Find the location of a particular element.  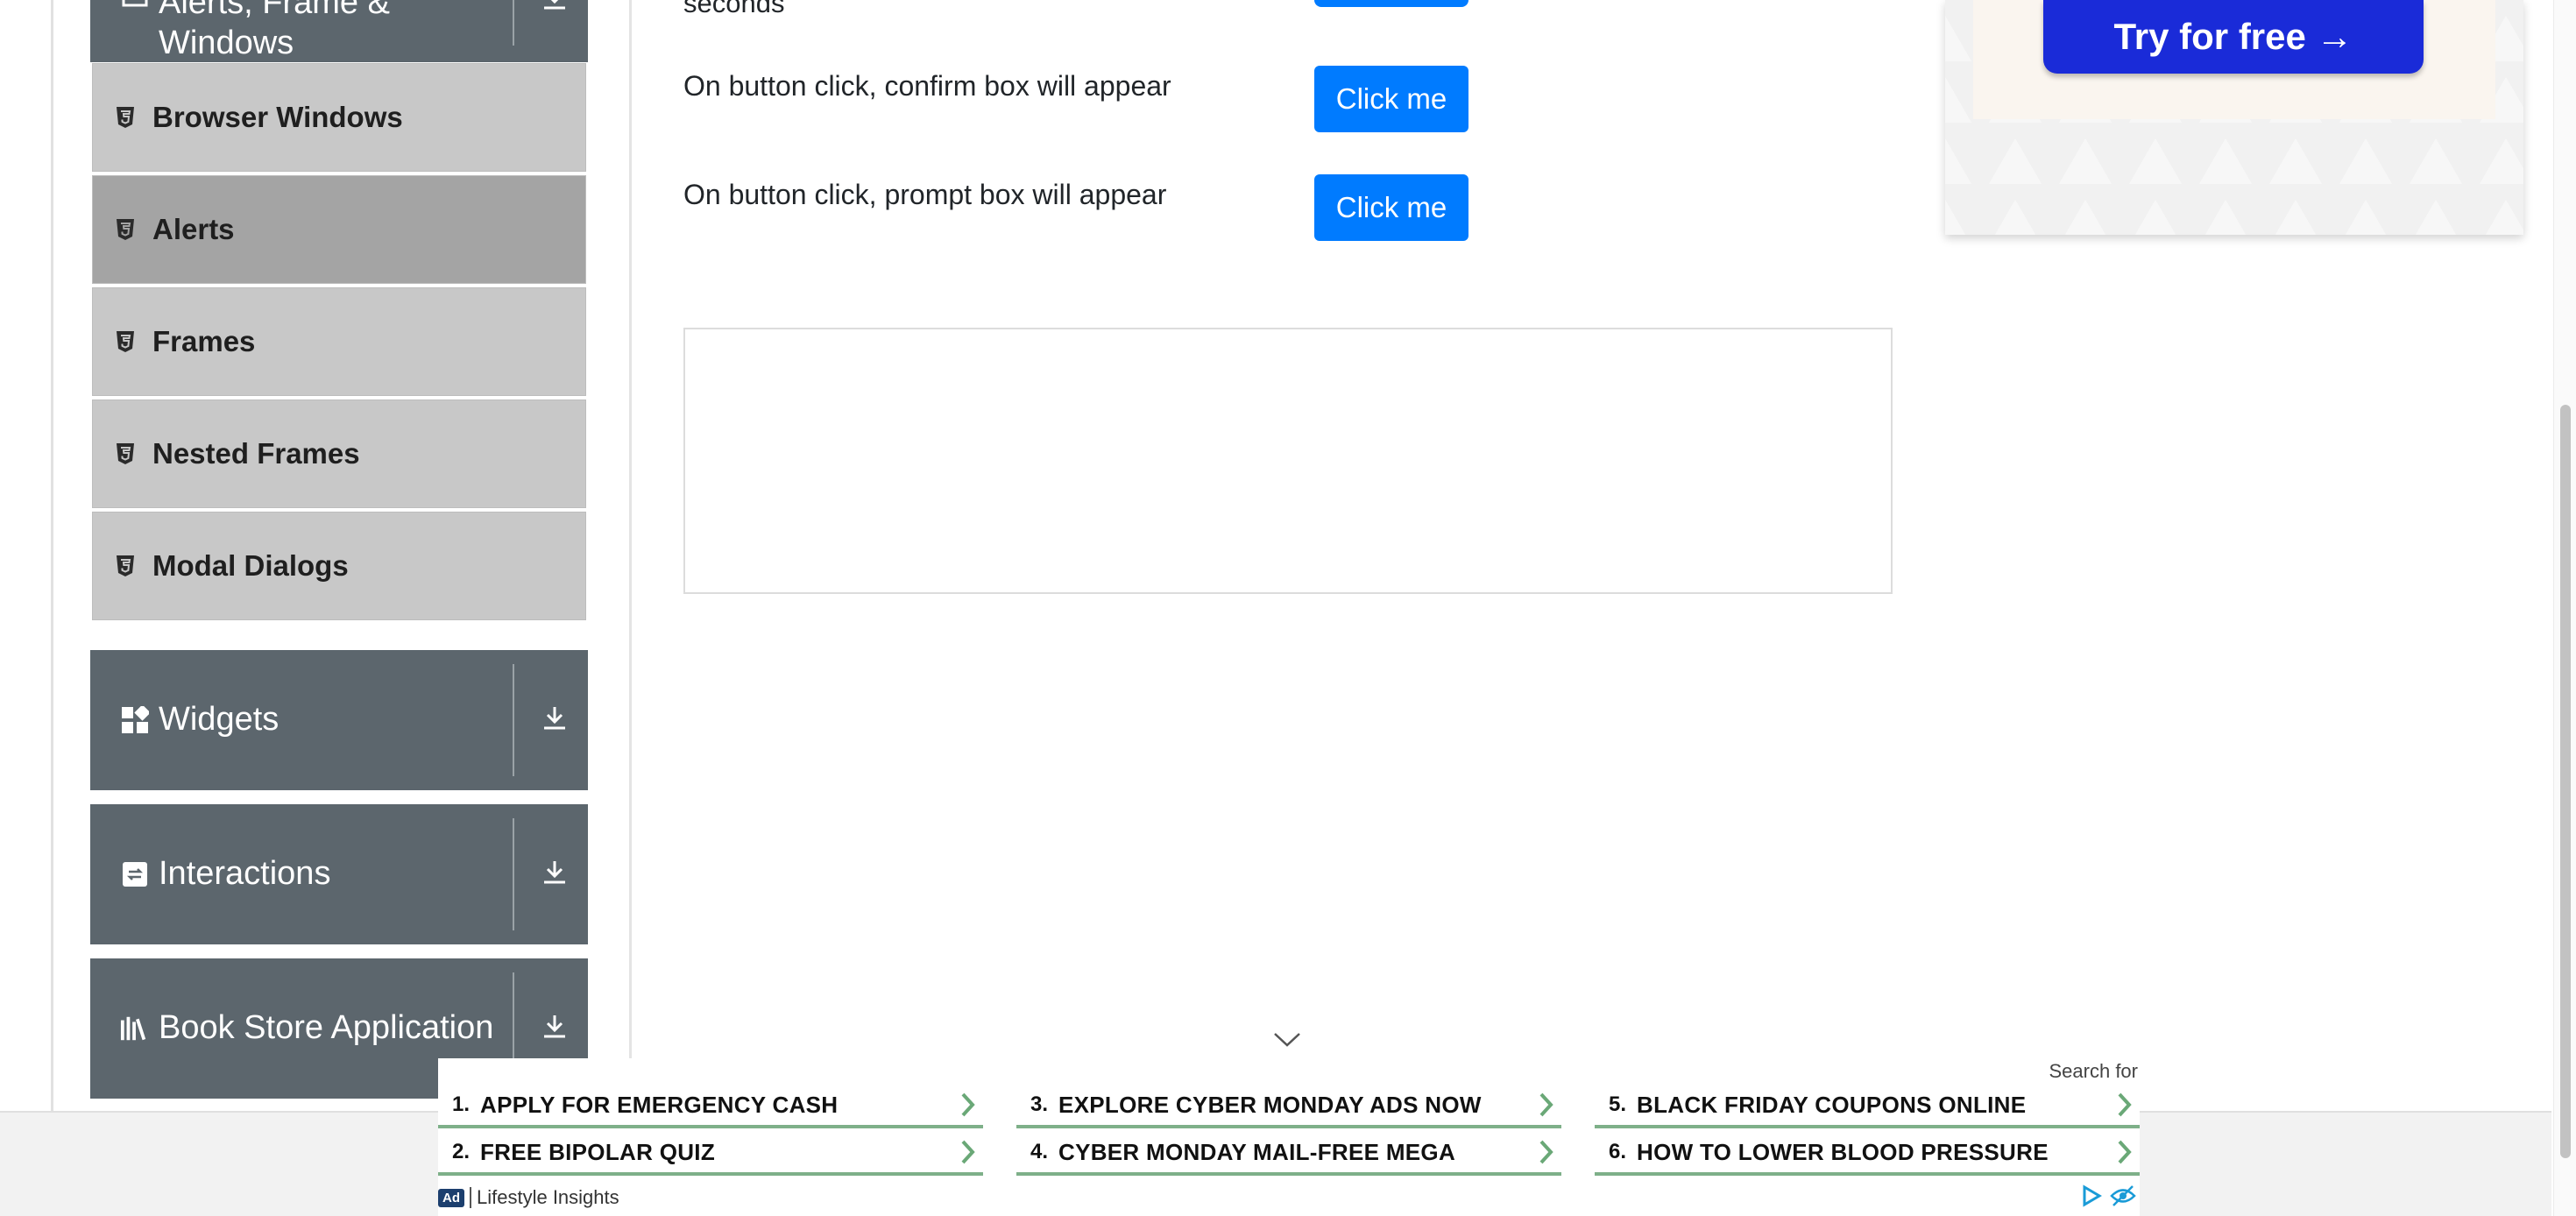

group-header-widgets: Widgets is located at coordinates (339, 720).